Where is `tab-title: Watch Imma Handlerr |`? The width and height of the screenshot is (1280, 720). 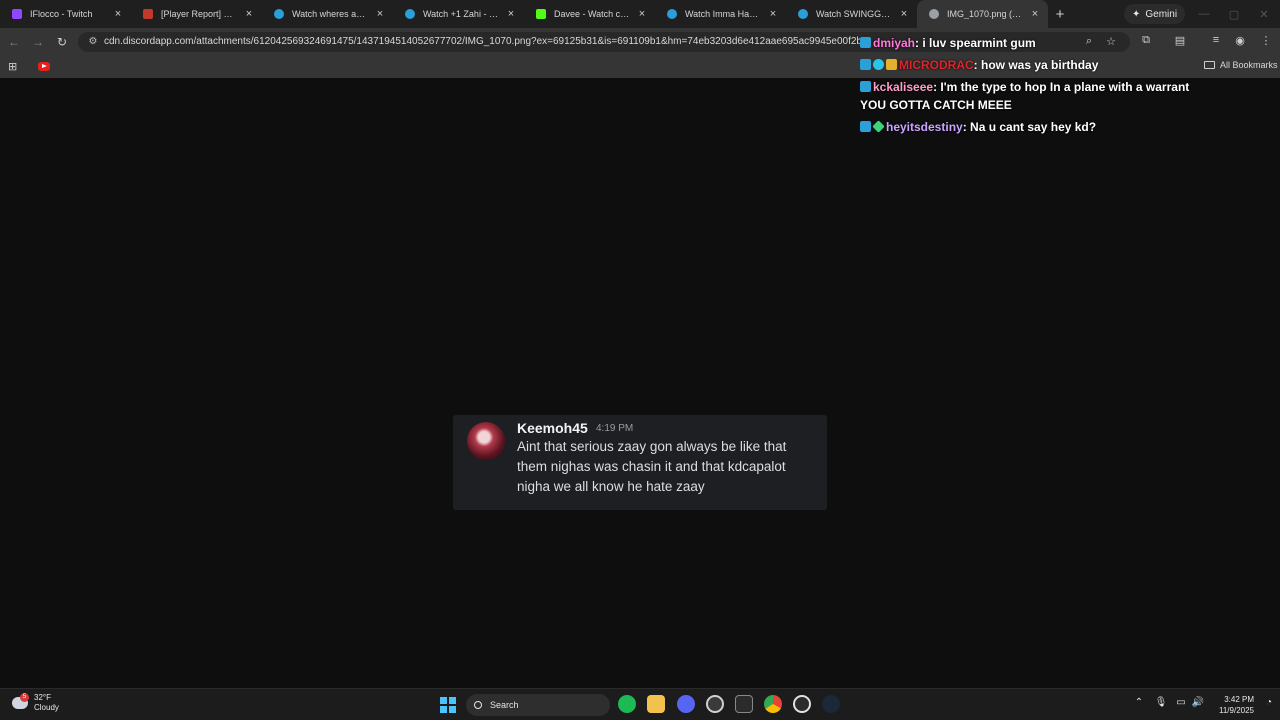
tab-title: Watch Imma Handlerr | is located at coordinates (723, 14).